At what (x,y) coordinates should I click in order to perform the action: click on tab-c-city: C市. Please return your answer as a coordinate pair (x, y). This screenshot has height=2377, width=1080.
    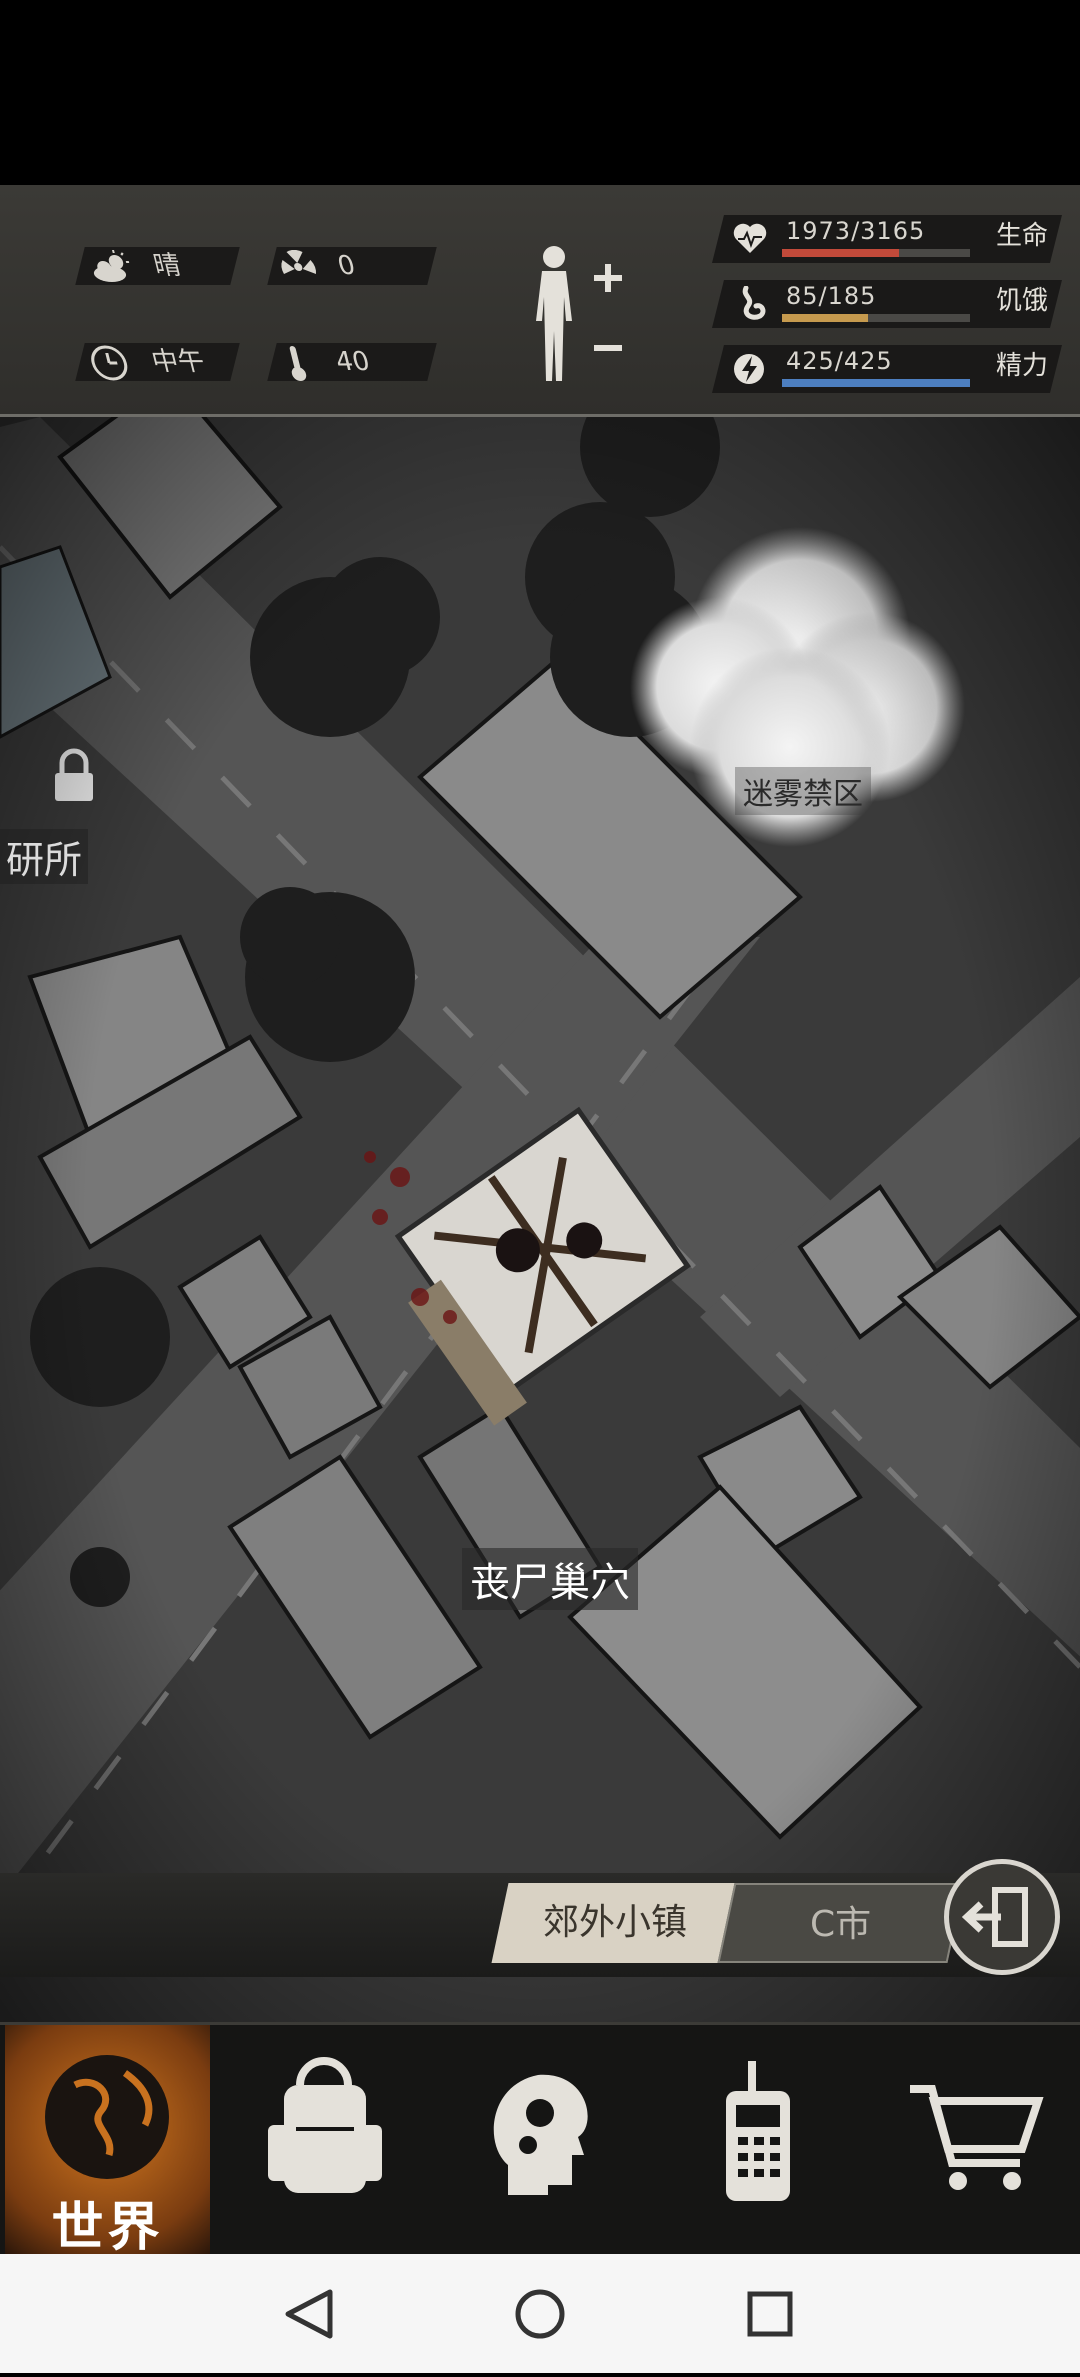
    Looking at the image, I should click on (841, 1923).